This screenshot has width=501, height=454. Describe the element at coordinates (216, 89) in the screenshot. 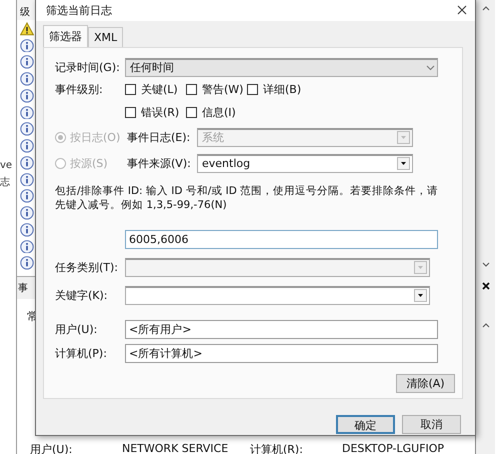

I see `level-checkbox: 警告(W)` at that location.